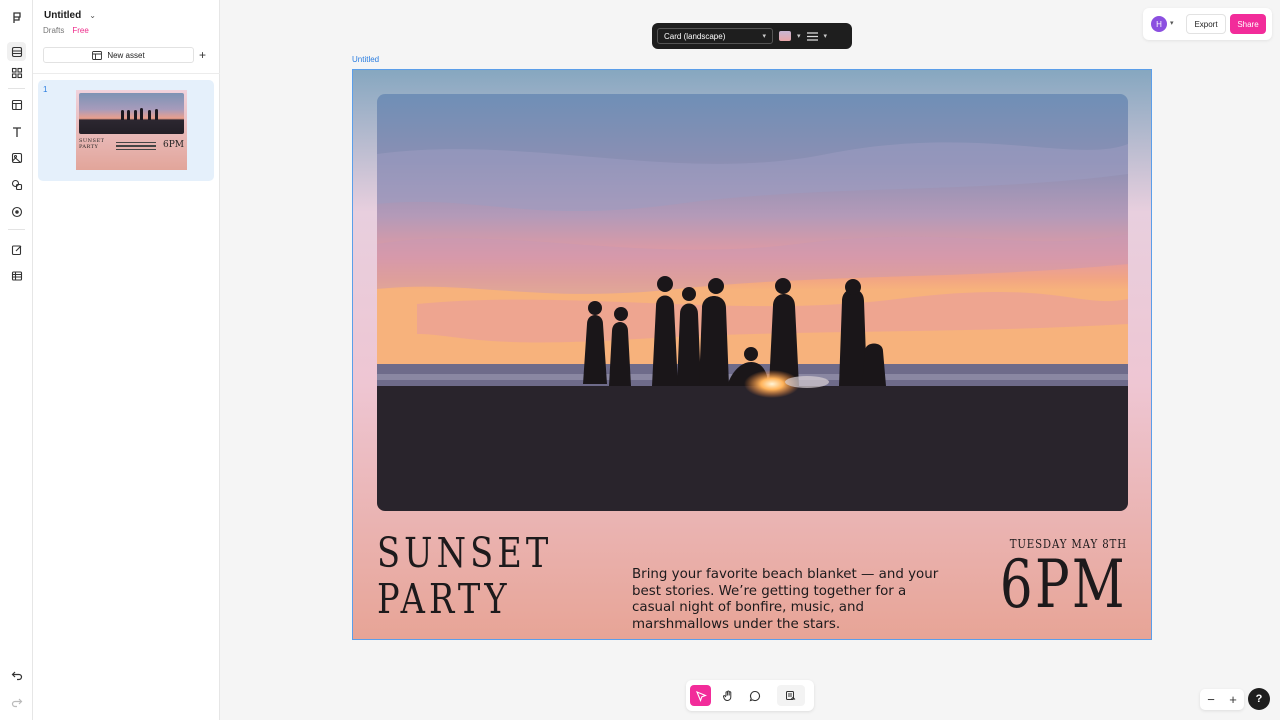  What do you see at coordinates (63, 15) in the screenshot?
I see `document-title-text: Untitled` at bounding box center [63, 15].